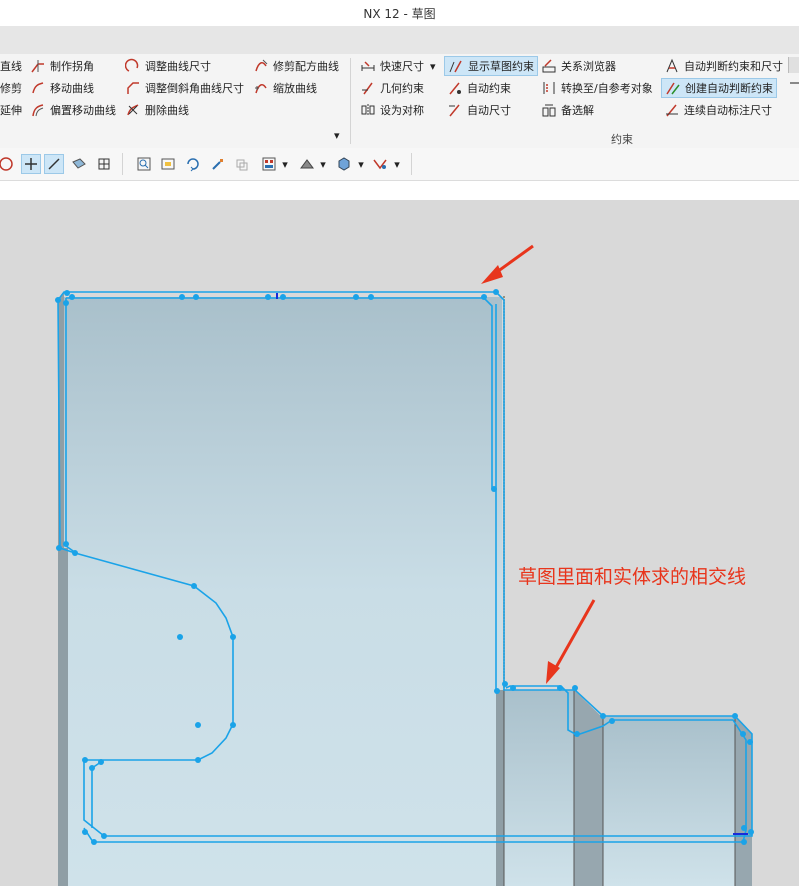  Describe the element at coordinates (433, 66) in the screenshot. I see `rapid-dimension-dropdown: ▾` at that location.